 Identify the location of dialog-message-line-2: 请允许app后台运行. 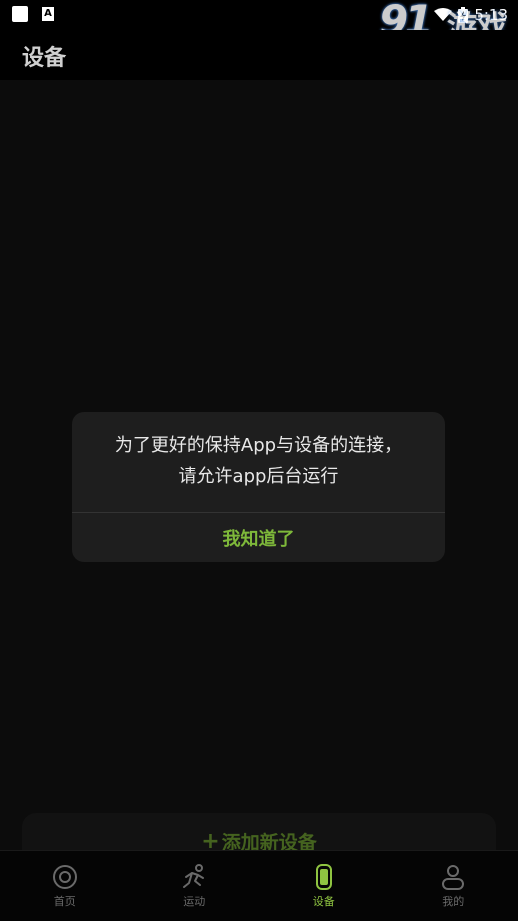
(258, 476).